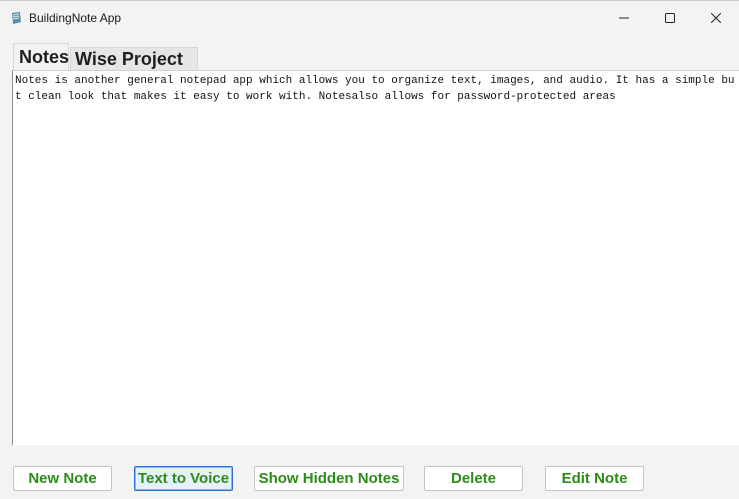 This screenshot has height=499, width=739. I want to click on minimize-icon, so click(624, 18).